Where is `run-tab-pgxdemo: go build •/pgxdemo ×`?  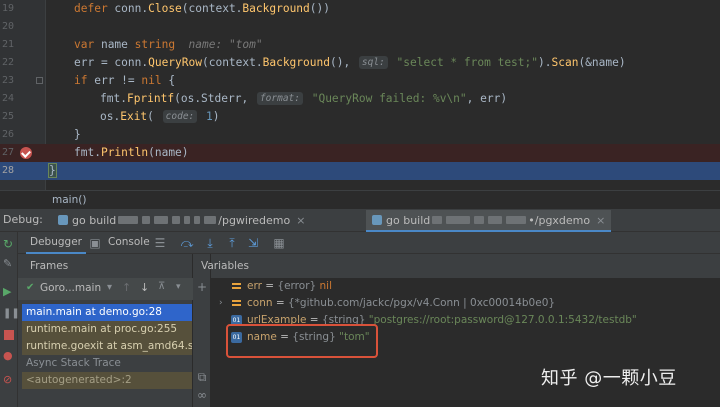 run-tab-pgxdemo: go build •/pgxdemo × is located at coordinates (489, 221).